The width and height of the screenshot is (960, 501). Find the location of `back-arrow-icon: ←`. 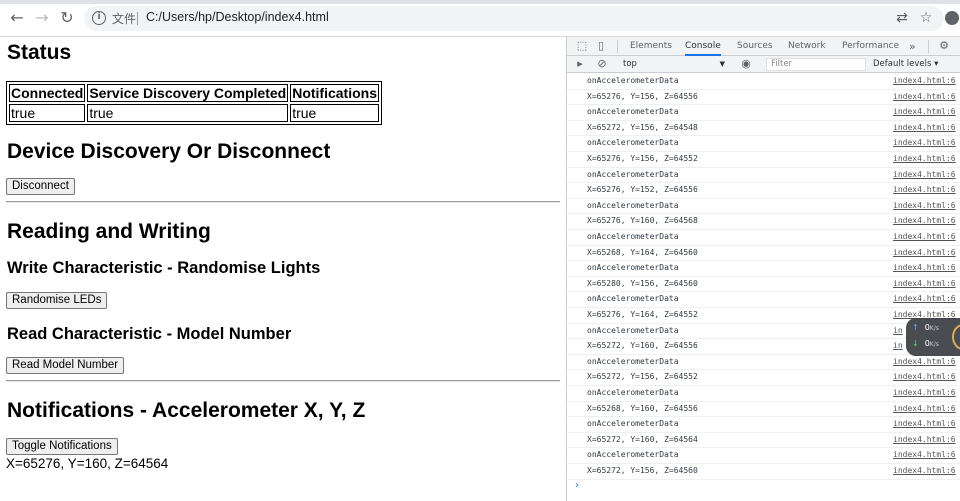

back-arrow-icon: ← is located at coordinates (17, 18).